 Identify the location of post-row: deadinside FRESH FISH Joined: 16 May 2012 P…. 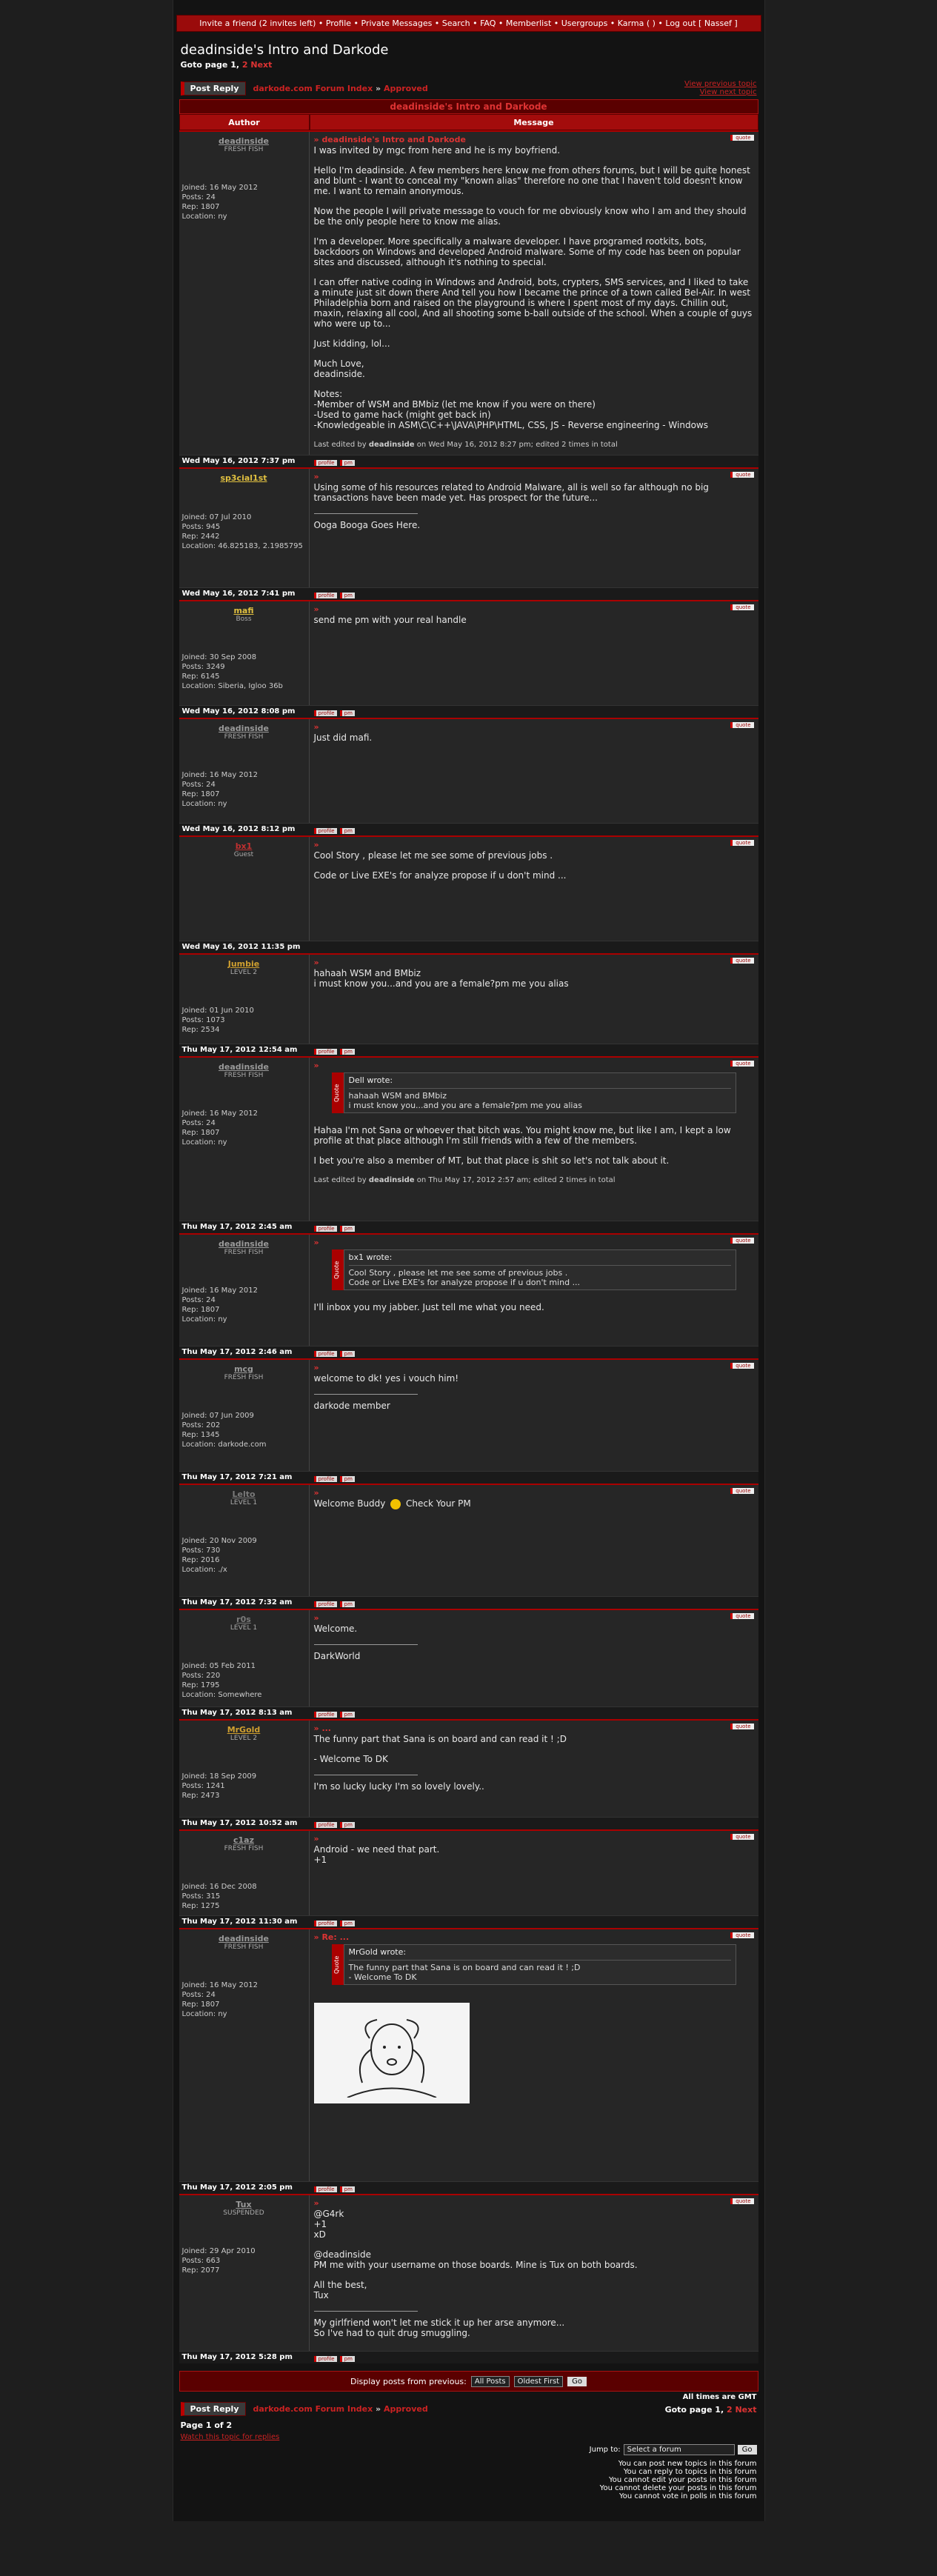
(469, 771).